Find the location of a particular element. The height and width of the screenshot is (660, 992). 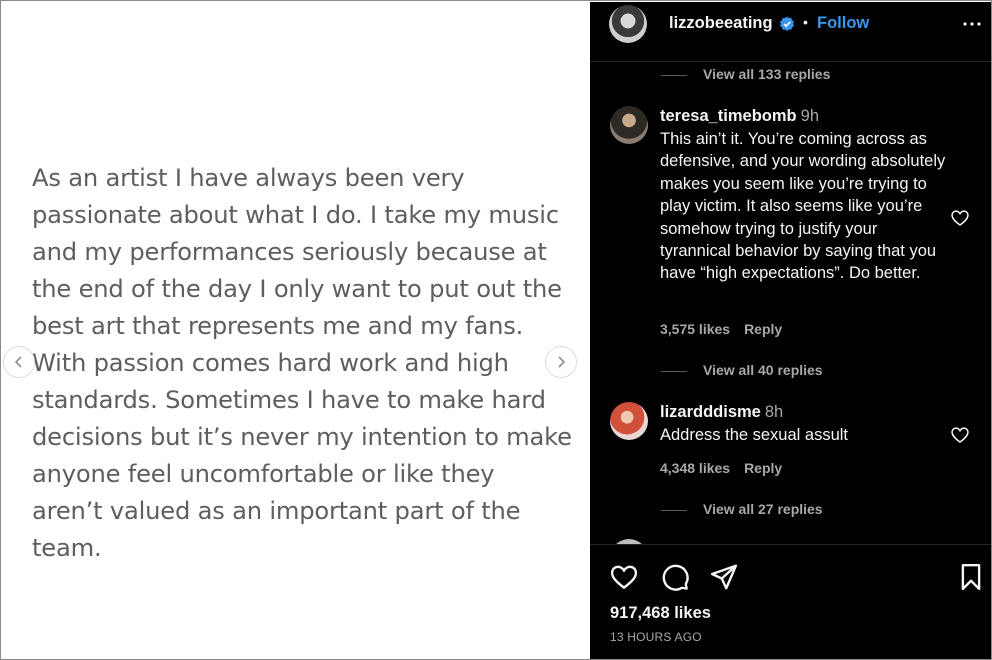

author-avatar is located at coordinates (628, 24).